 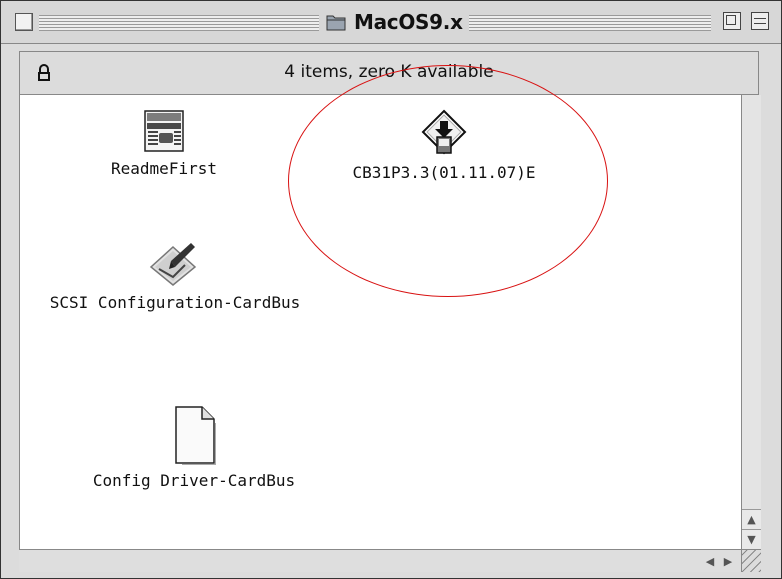 I want to click on horizontal-scrollbar: ◀ ▶, so click(x=380, y=560).